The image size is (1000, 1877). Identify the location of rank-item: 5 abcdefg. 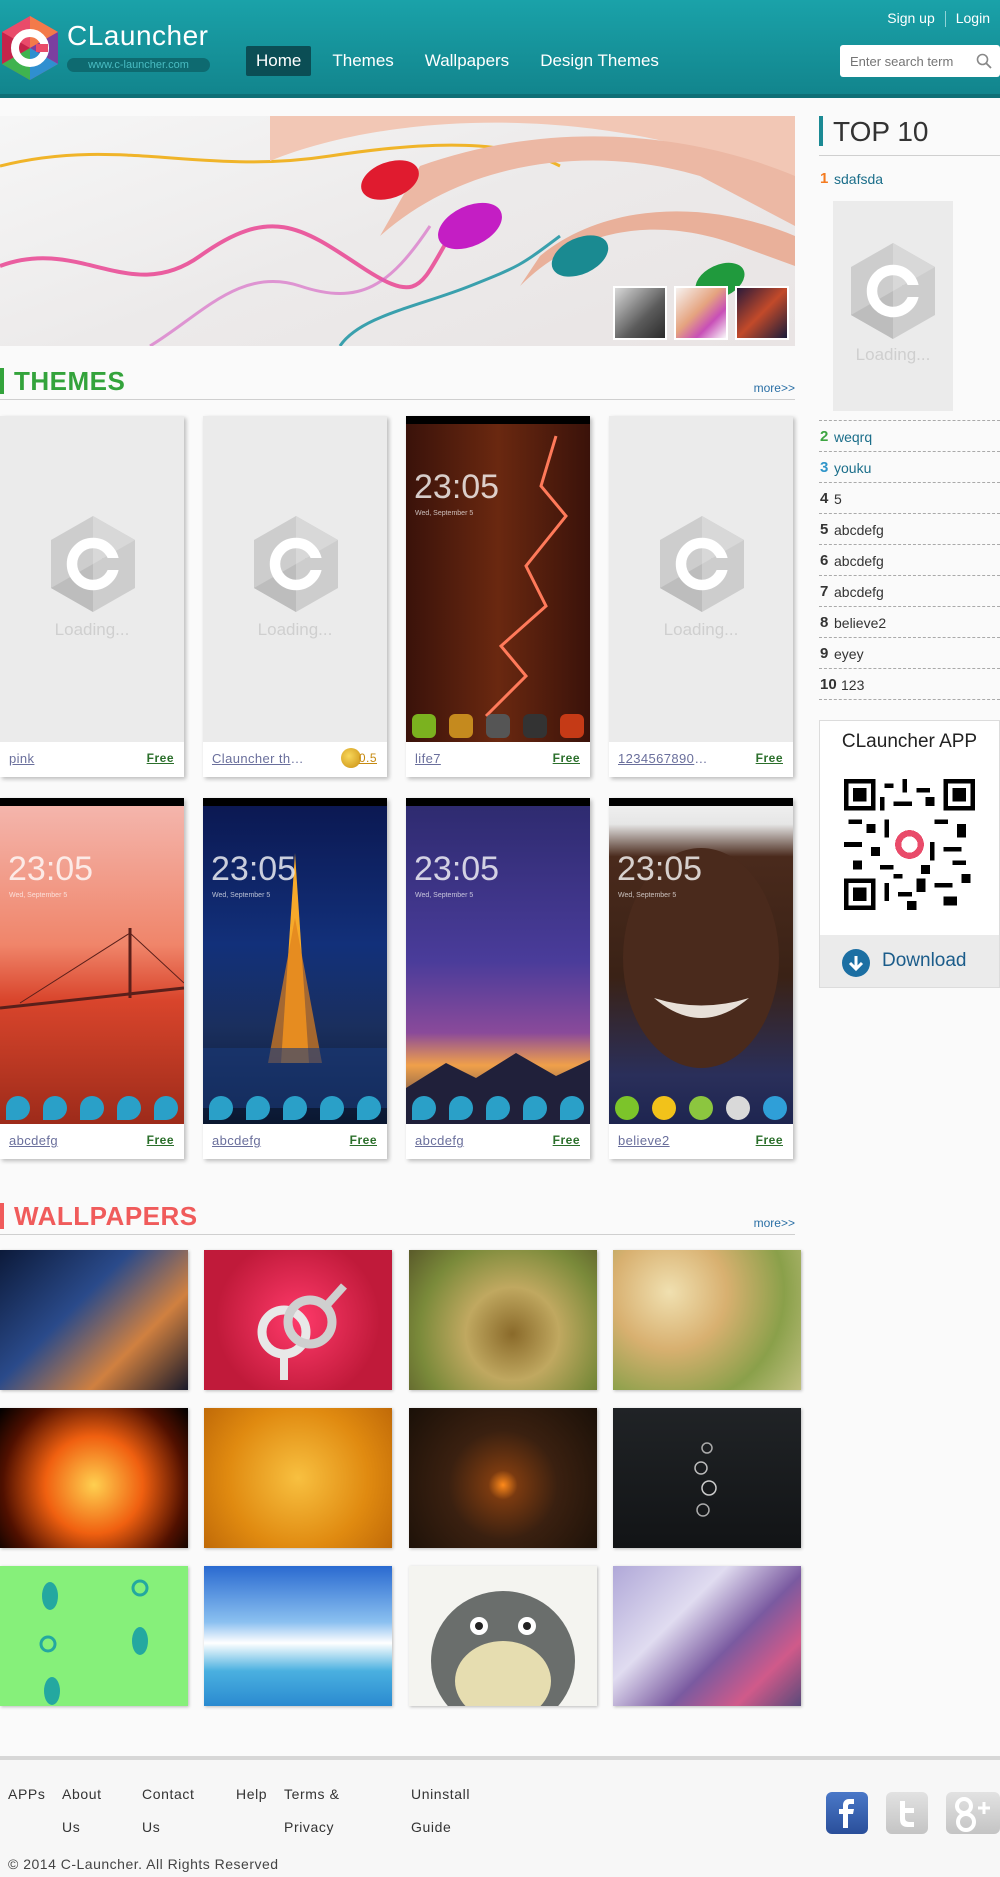
(909, 529).